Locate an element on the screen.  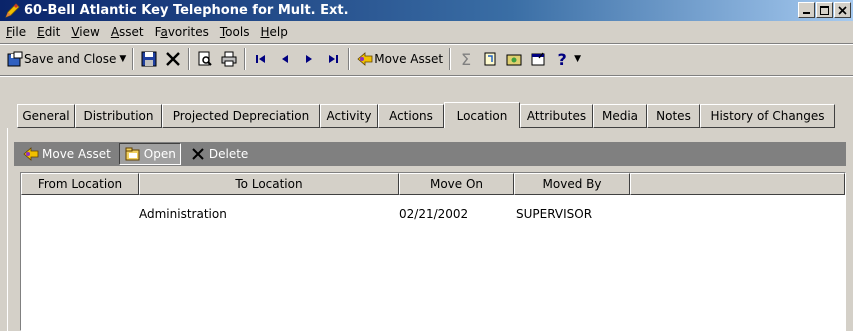
column-header-moved-by: Moved By is located at coordinates (572, 184).